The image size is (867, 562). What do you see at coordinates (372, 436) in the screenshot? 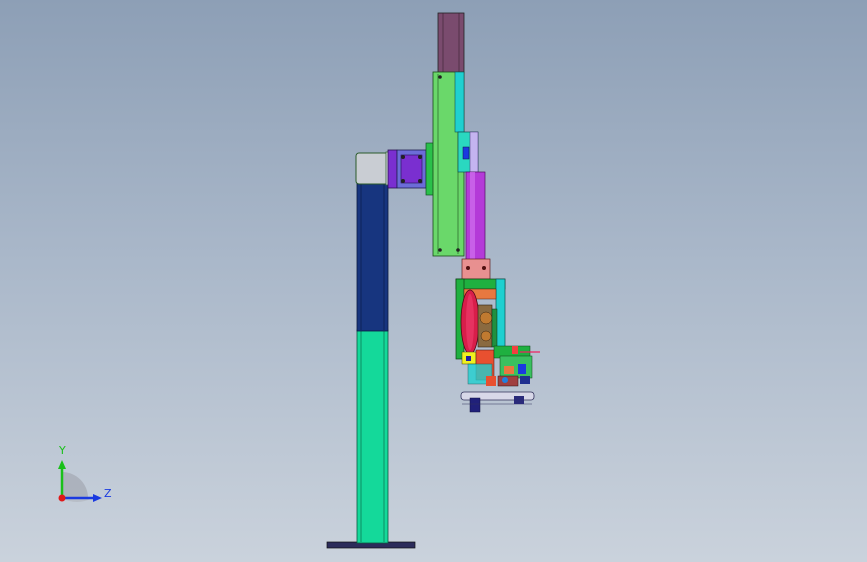
I see `column-lower` at bounding box center [372, 436].